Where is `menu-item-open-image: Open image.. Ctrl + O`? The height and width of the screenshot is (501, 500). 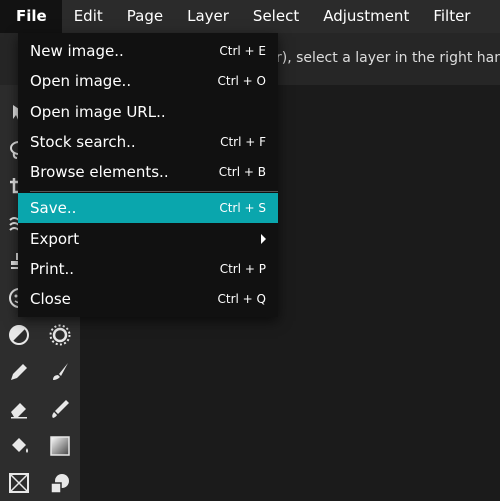 menu-item-open-image: Open image.. Ctrl + O is located at coordinates (148, 81).